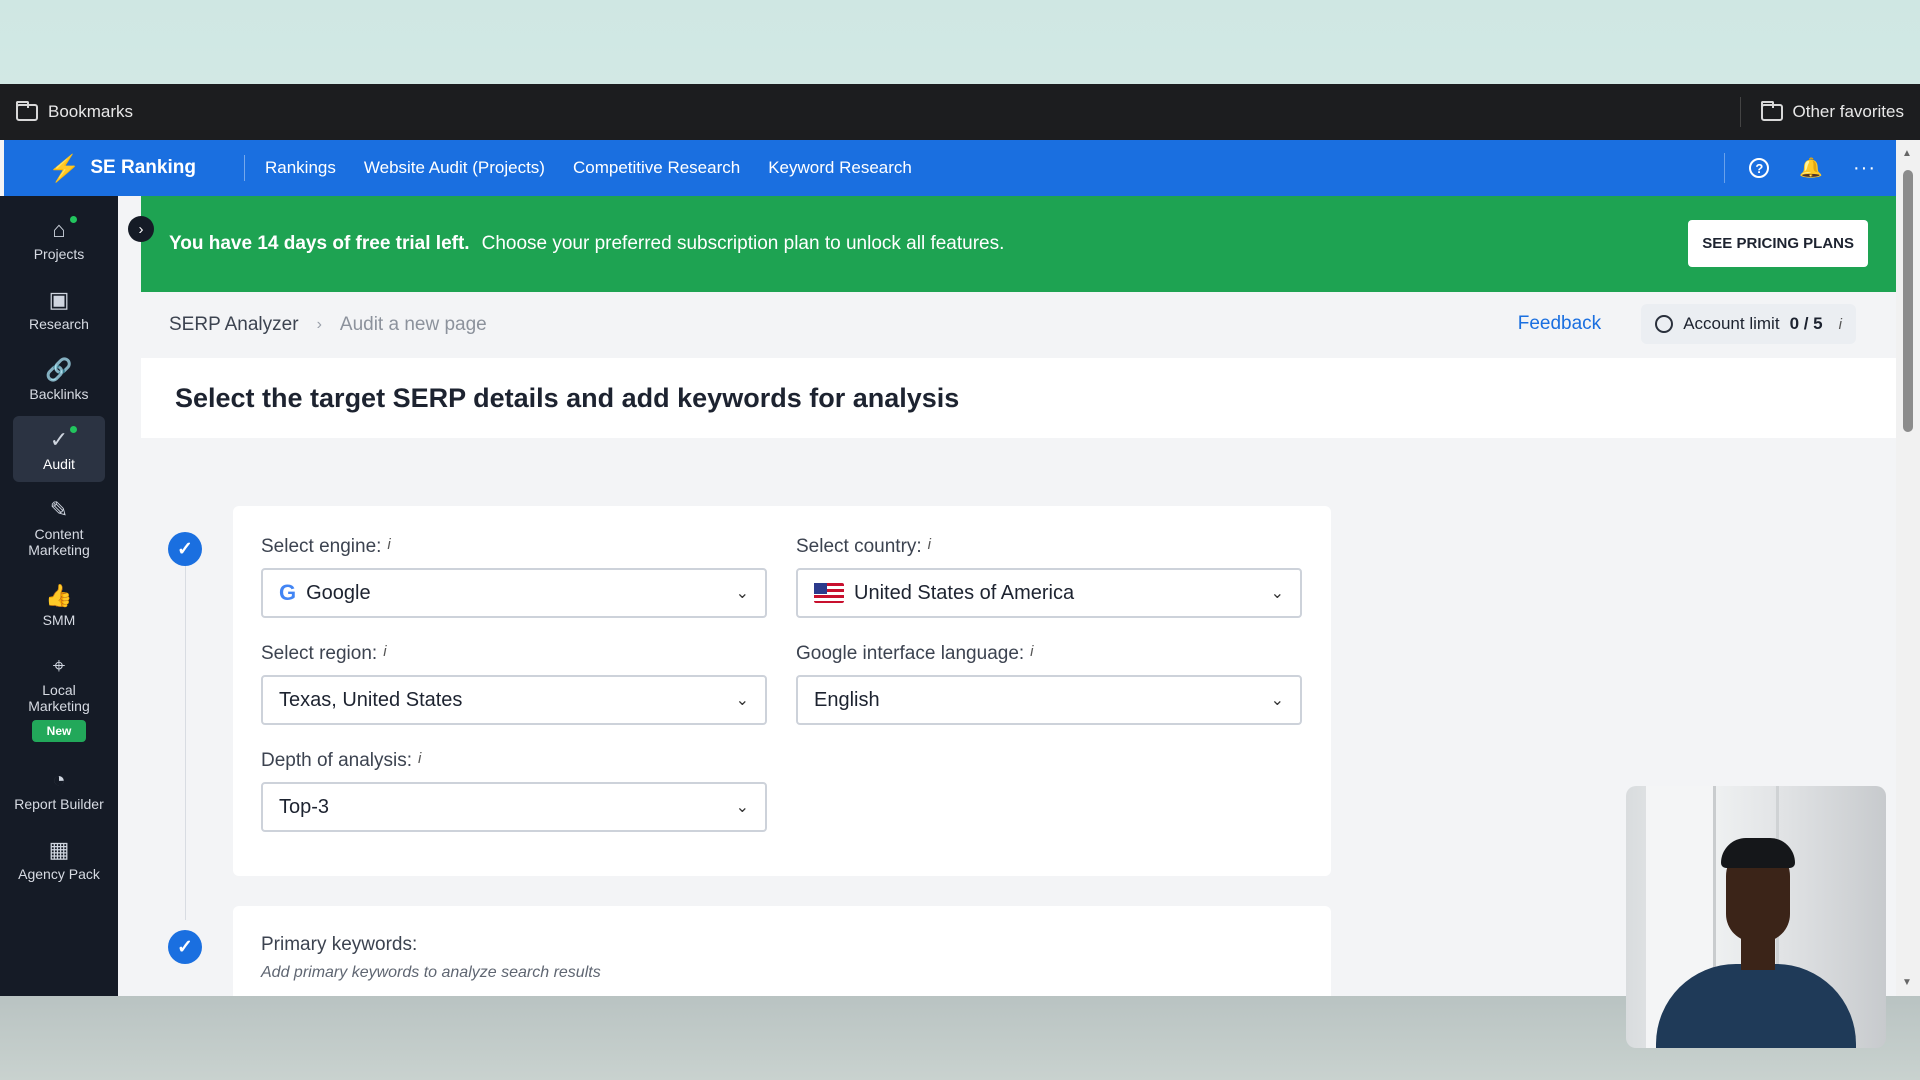  What do you see at coordinates (59, 509) in the screenshot?
I see `edit-icon: ✎` at bounding box center [59, 509].